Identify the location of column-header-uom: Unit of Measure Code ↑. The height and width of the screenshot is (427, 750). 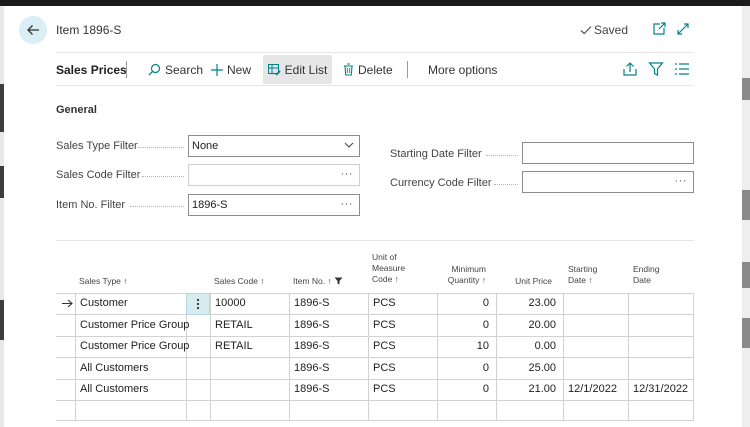
(388, 268).